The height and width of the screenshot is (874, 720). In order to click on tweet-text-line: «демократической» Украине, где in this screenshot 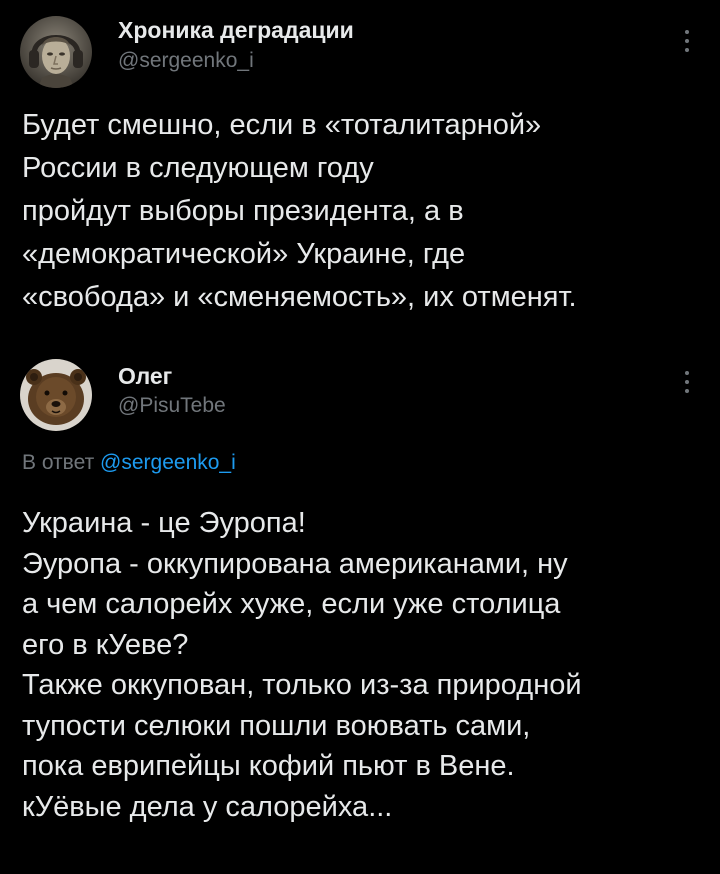, I will do `click(244, 254)`.